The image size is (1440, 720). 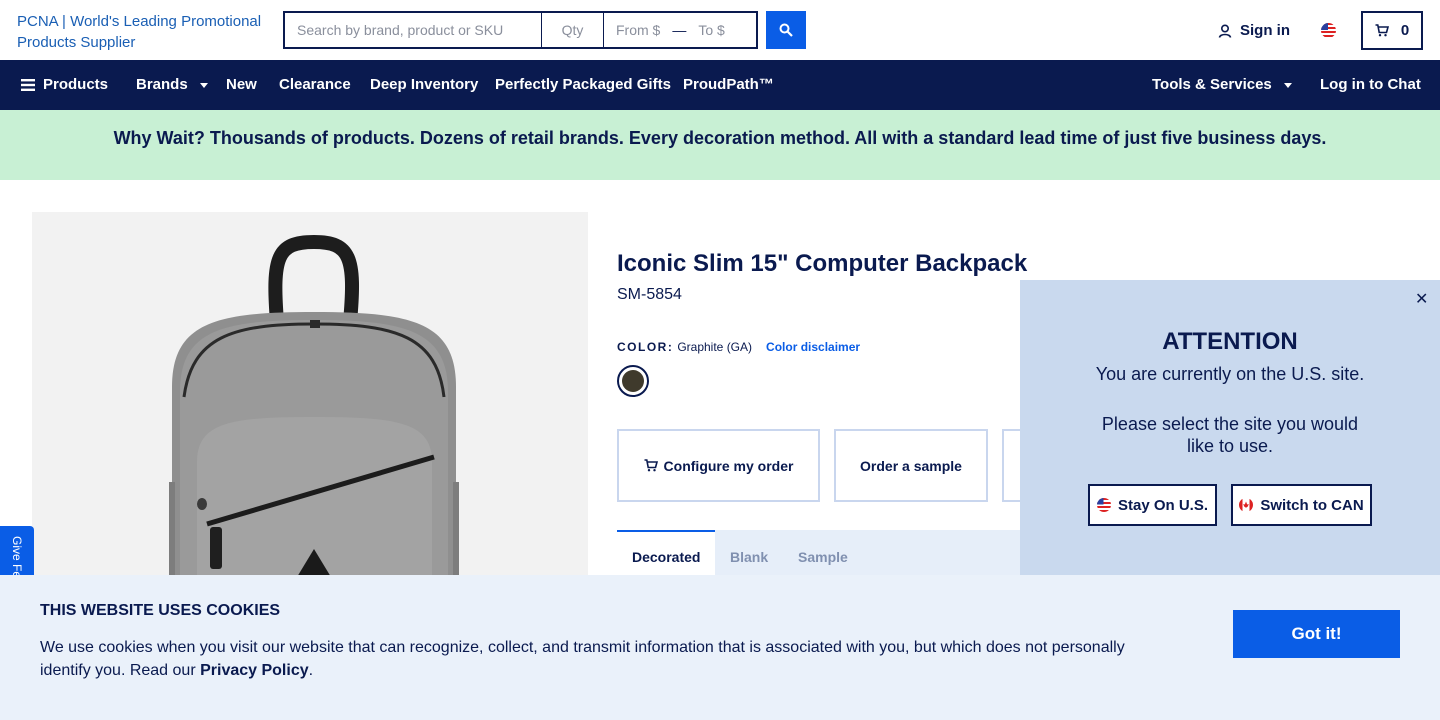 I want to click on switch-to-can-label: Switch to CAN, so click(x=1312, y=505).